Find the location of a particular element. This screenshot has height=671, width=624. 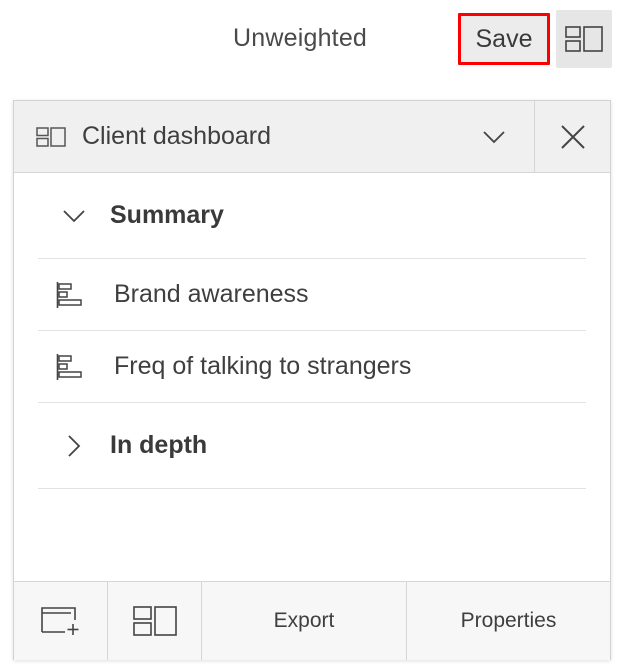

dashboard-toggle-button is located at coordinates (584, 39).